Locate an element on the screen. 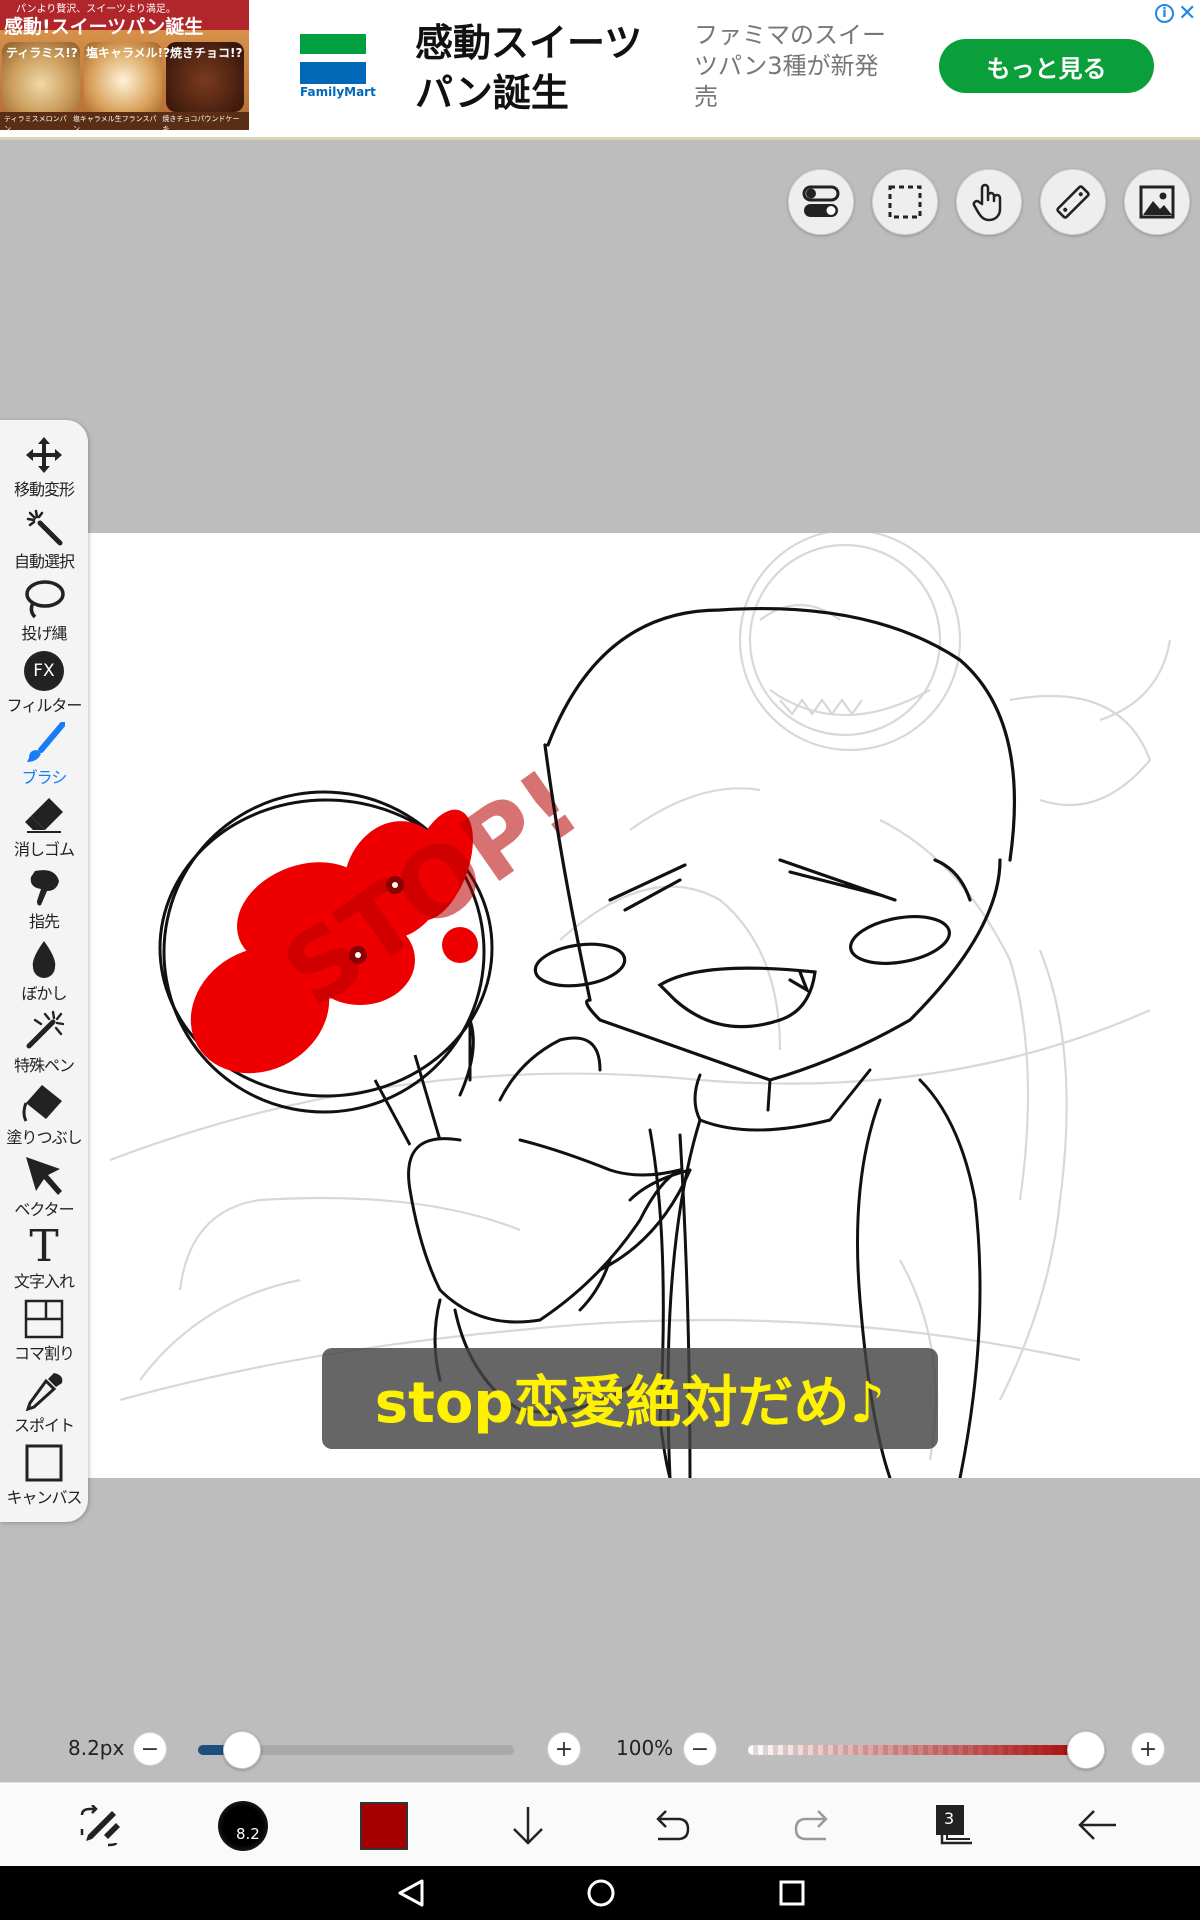 Image resolution: width=1200 pixels, height=1920 pixels. toggle-icon is located at coordinates (821, 201).